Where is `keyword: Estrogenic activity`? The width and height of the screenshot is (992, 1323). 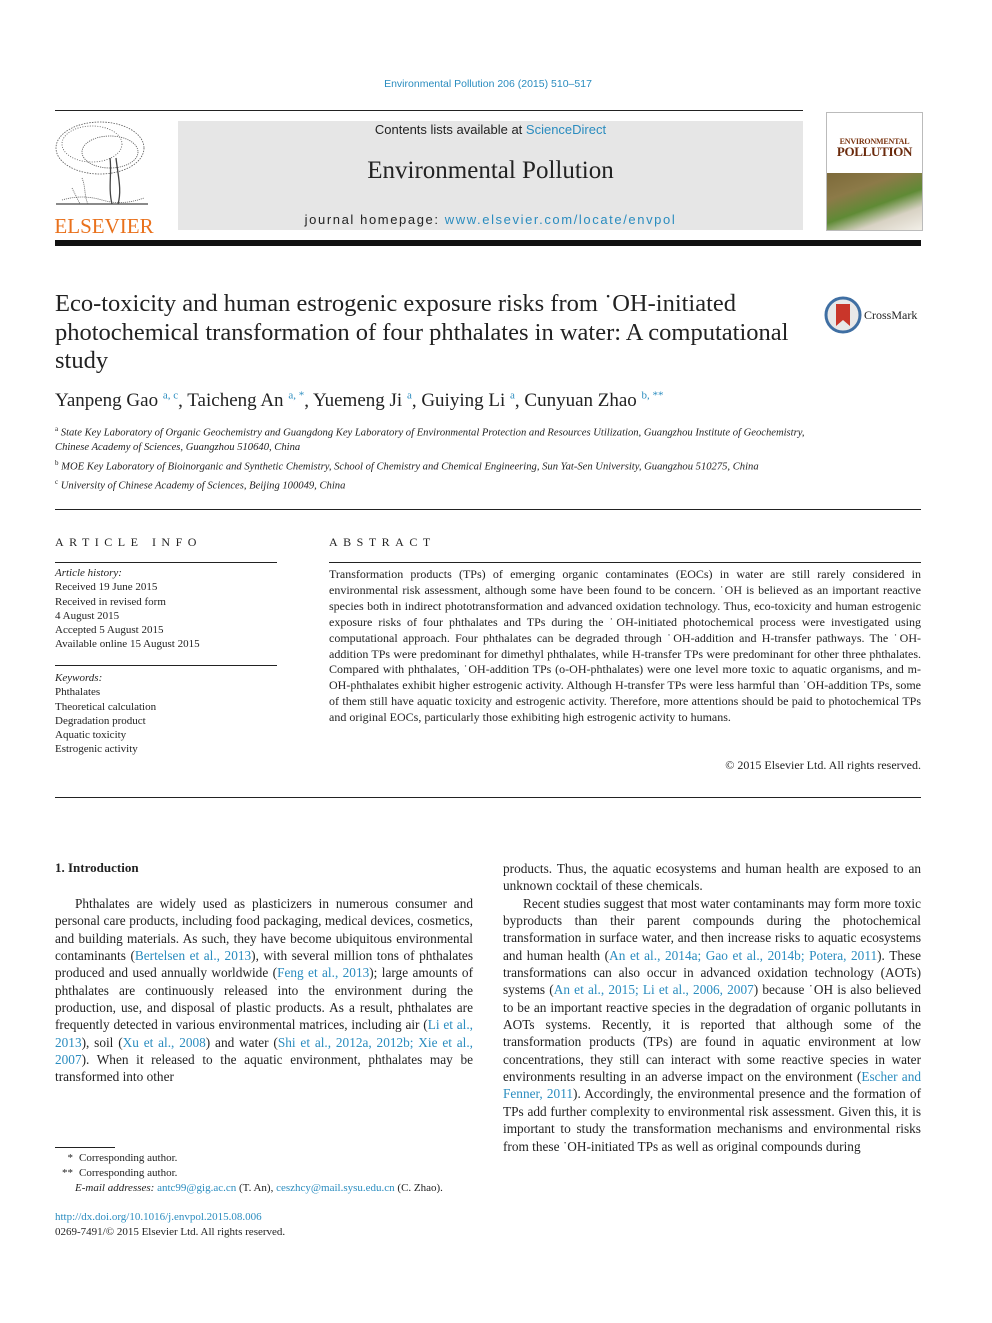
keyword: Estrogenic activity is located at coordinates (96, 749).